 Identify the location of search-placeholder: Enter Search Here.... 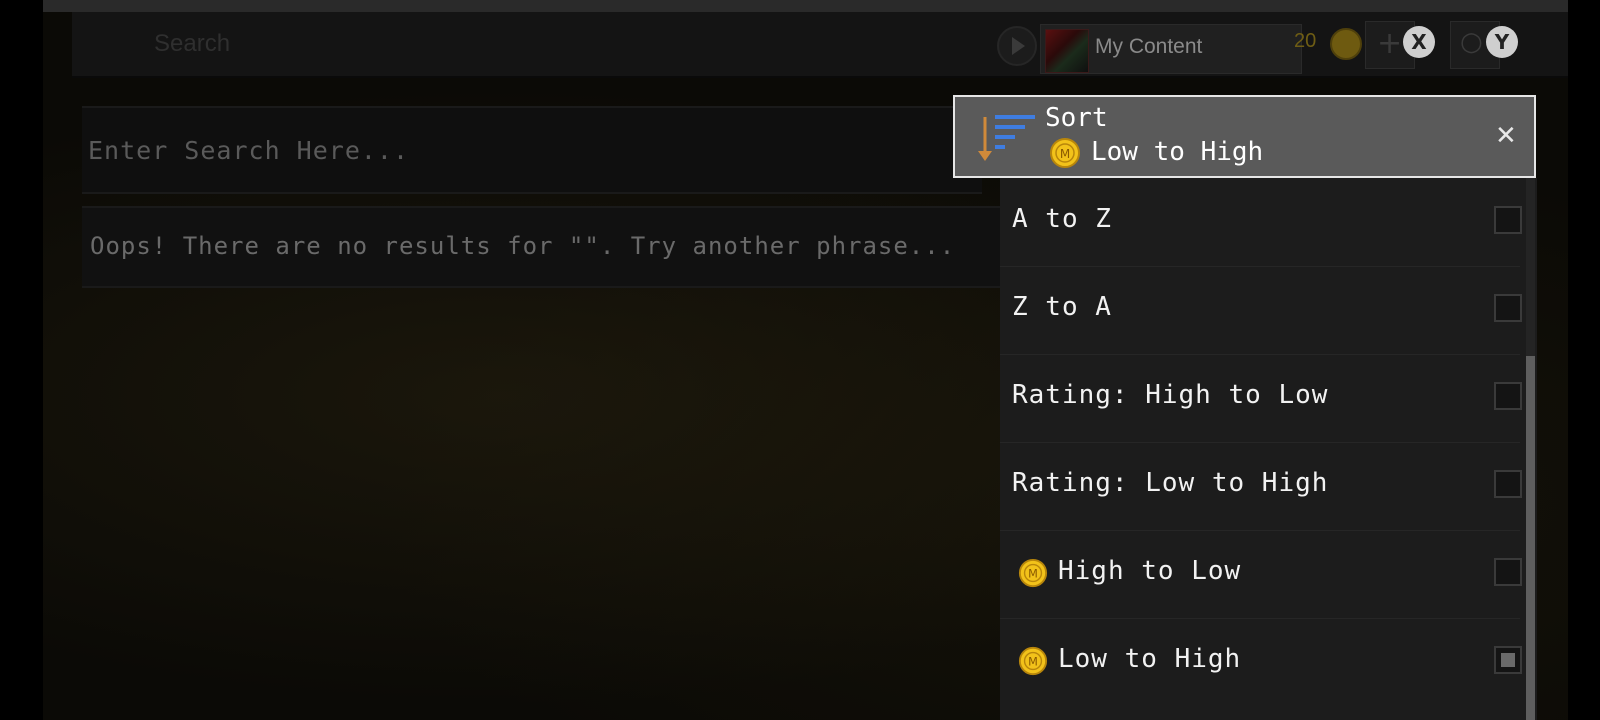
(249, 150).